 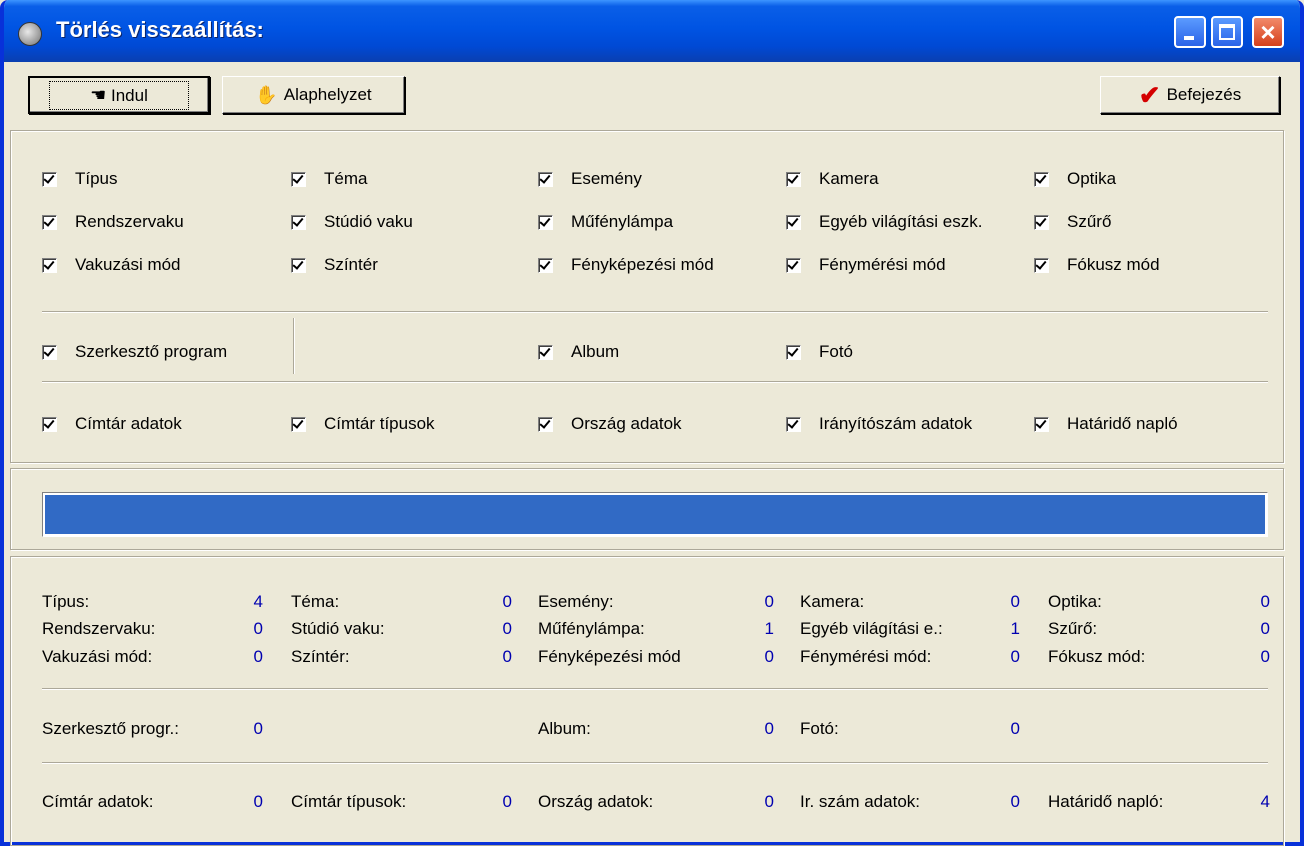 I want to click on checkbox-row5-2: Ország adatok, so click(x=610, y=424).